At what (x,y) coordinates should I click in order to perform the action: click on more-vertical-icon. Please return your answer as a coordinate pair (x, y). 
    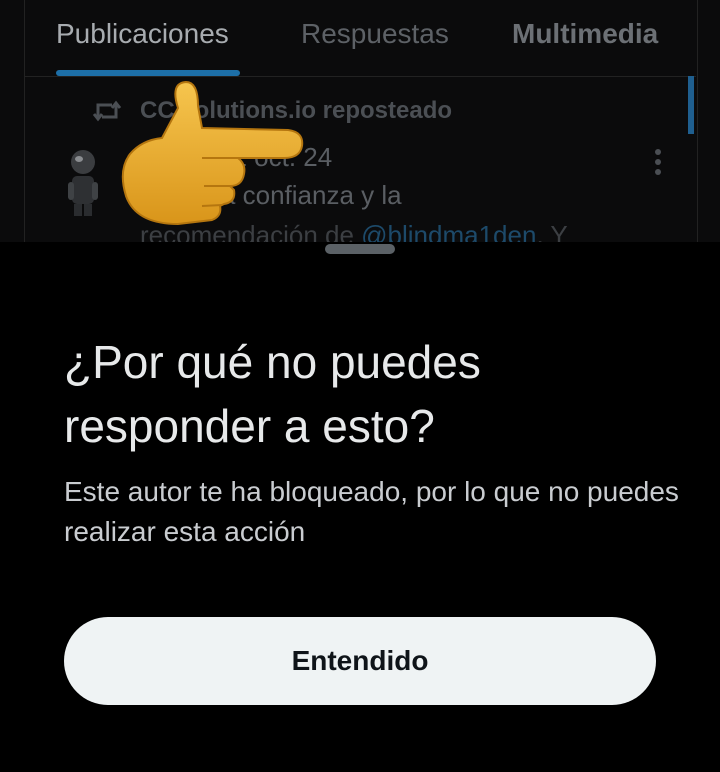
    Looking at the image, I should click on (658, 162).